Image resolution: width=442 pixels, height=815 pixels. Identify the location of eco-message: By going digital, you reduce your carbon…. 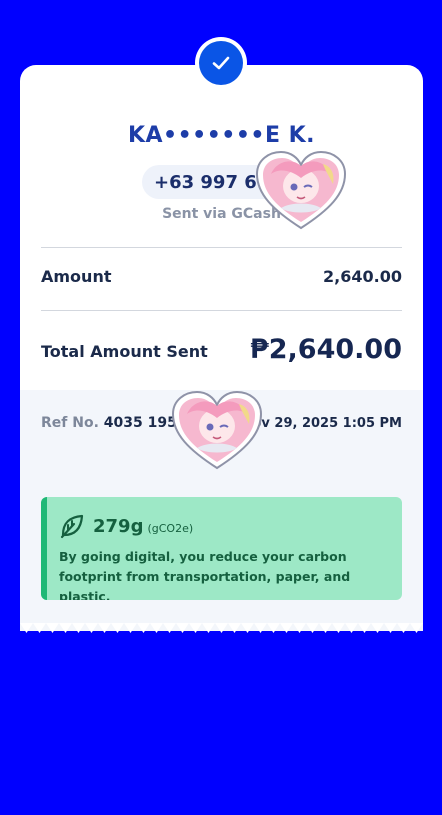
(205, 574).